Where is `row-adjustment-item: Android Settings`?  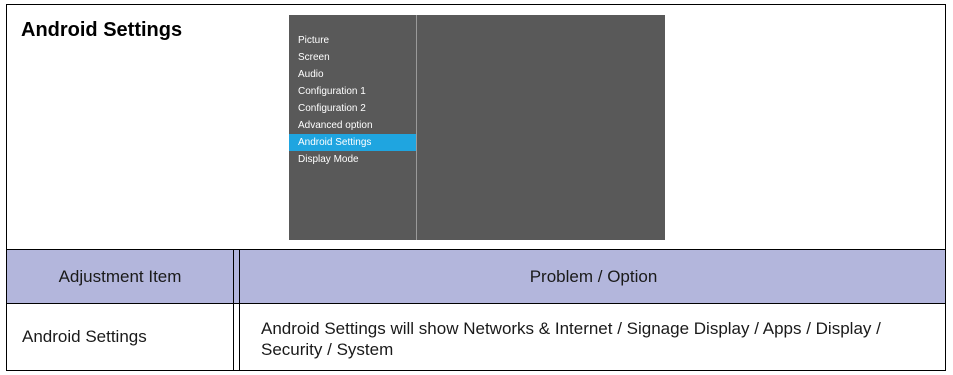 row-adjustment-item: Android Settings is located at coordinates (84, 336).